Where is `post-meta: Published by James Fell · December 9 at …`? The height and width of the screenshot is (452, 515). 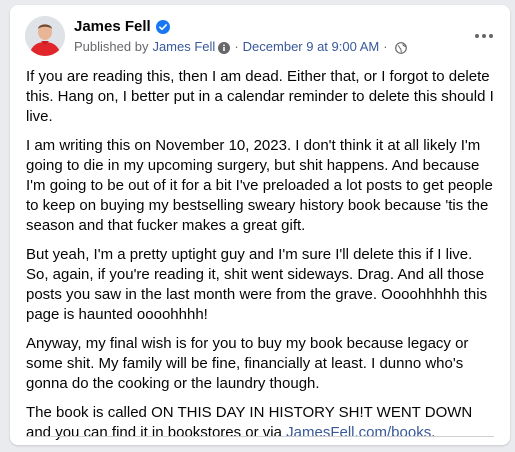 post-meta: Published by James Fell · December 9 at … is located at coordinates (240, 47).